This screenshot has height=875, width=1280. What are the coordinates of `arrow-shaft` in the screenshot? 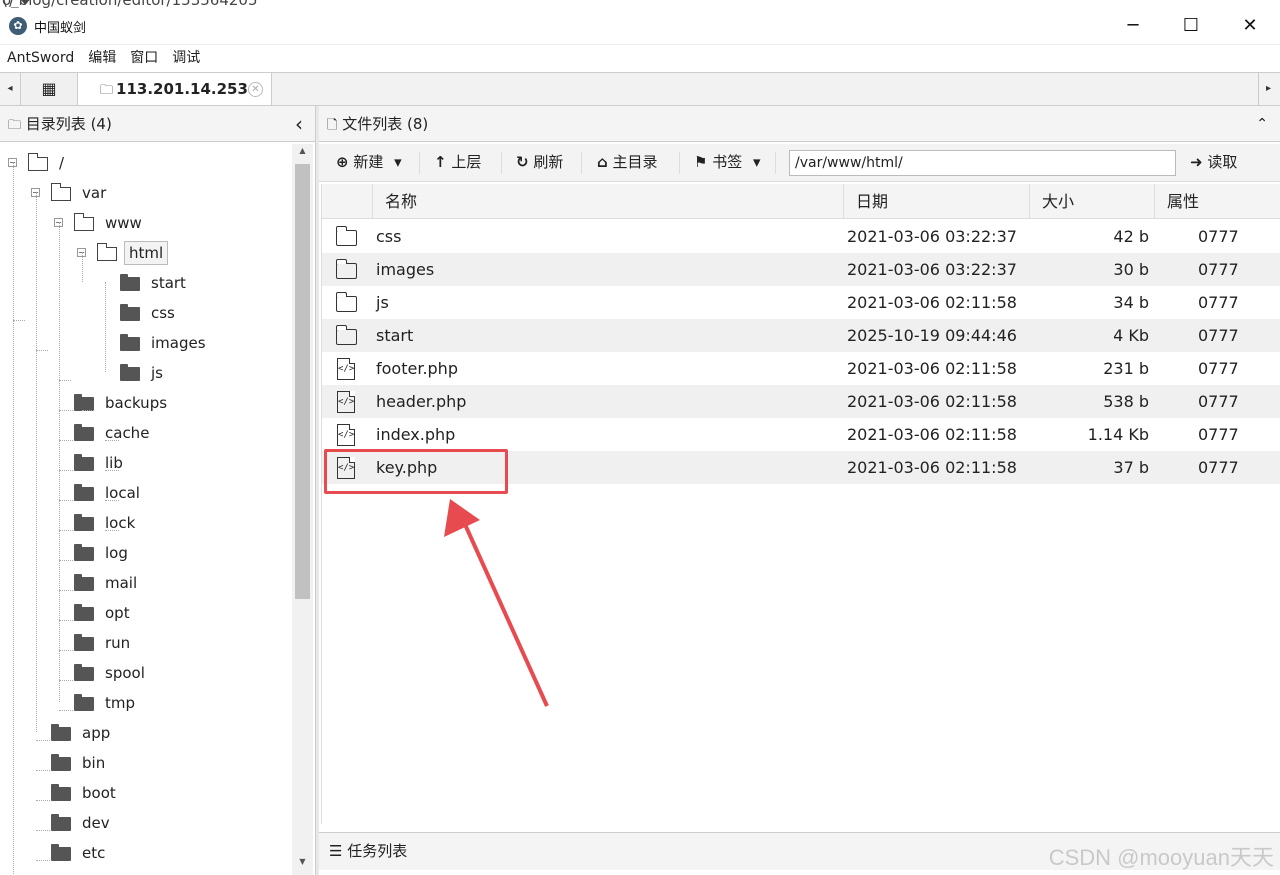 It's located at (505, 613).